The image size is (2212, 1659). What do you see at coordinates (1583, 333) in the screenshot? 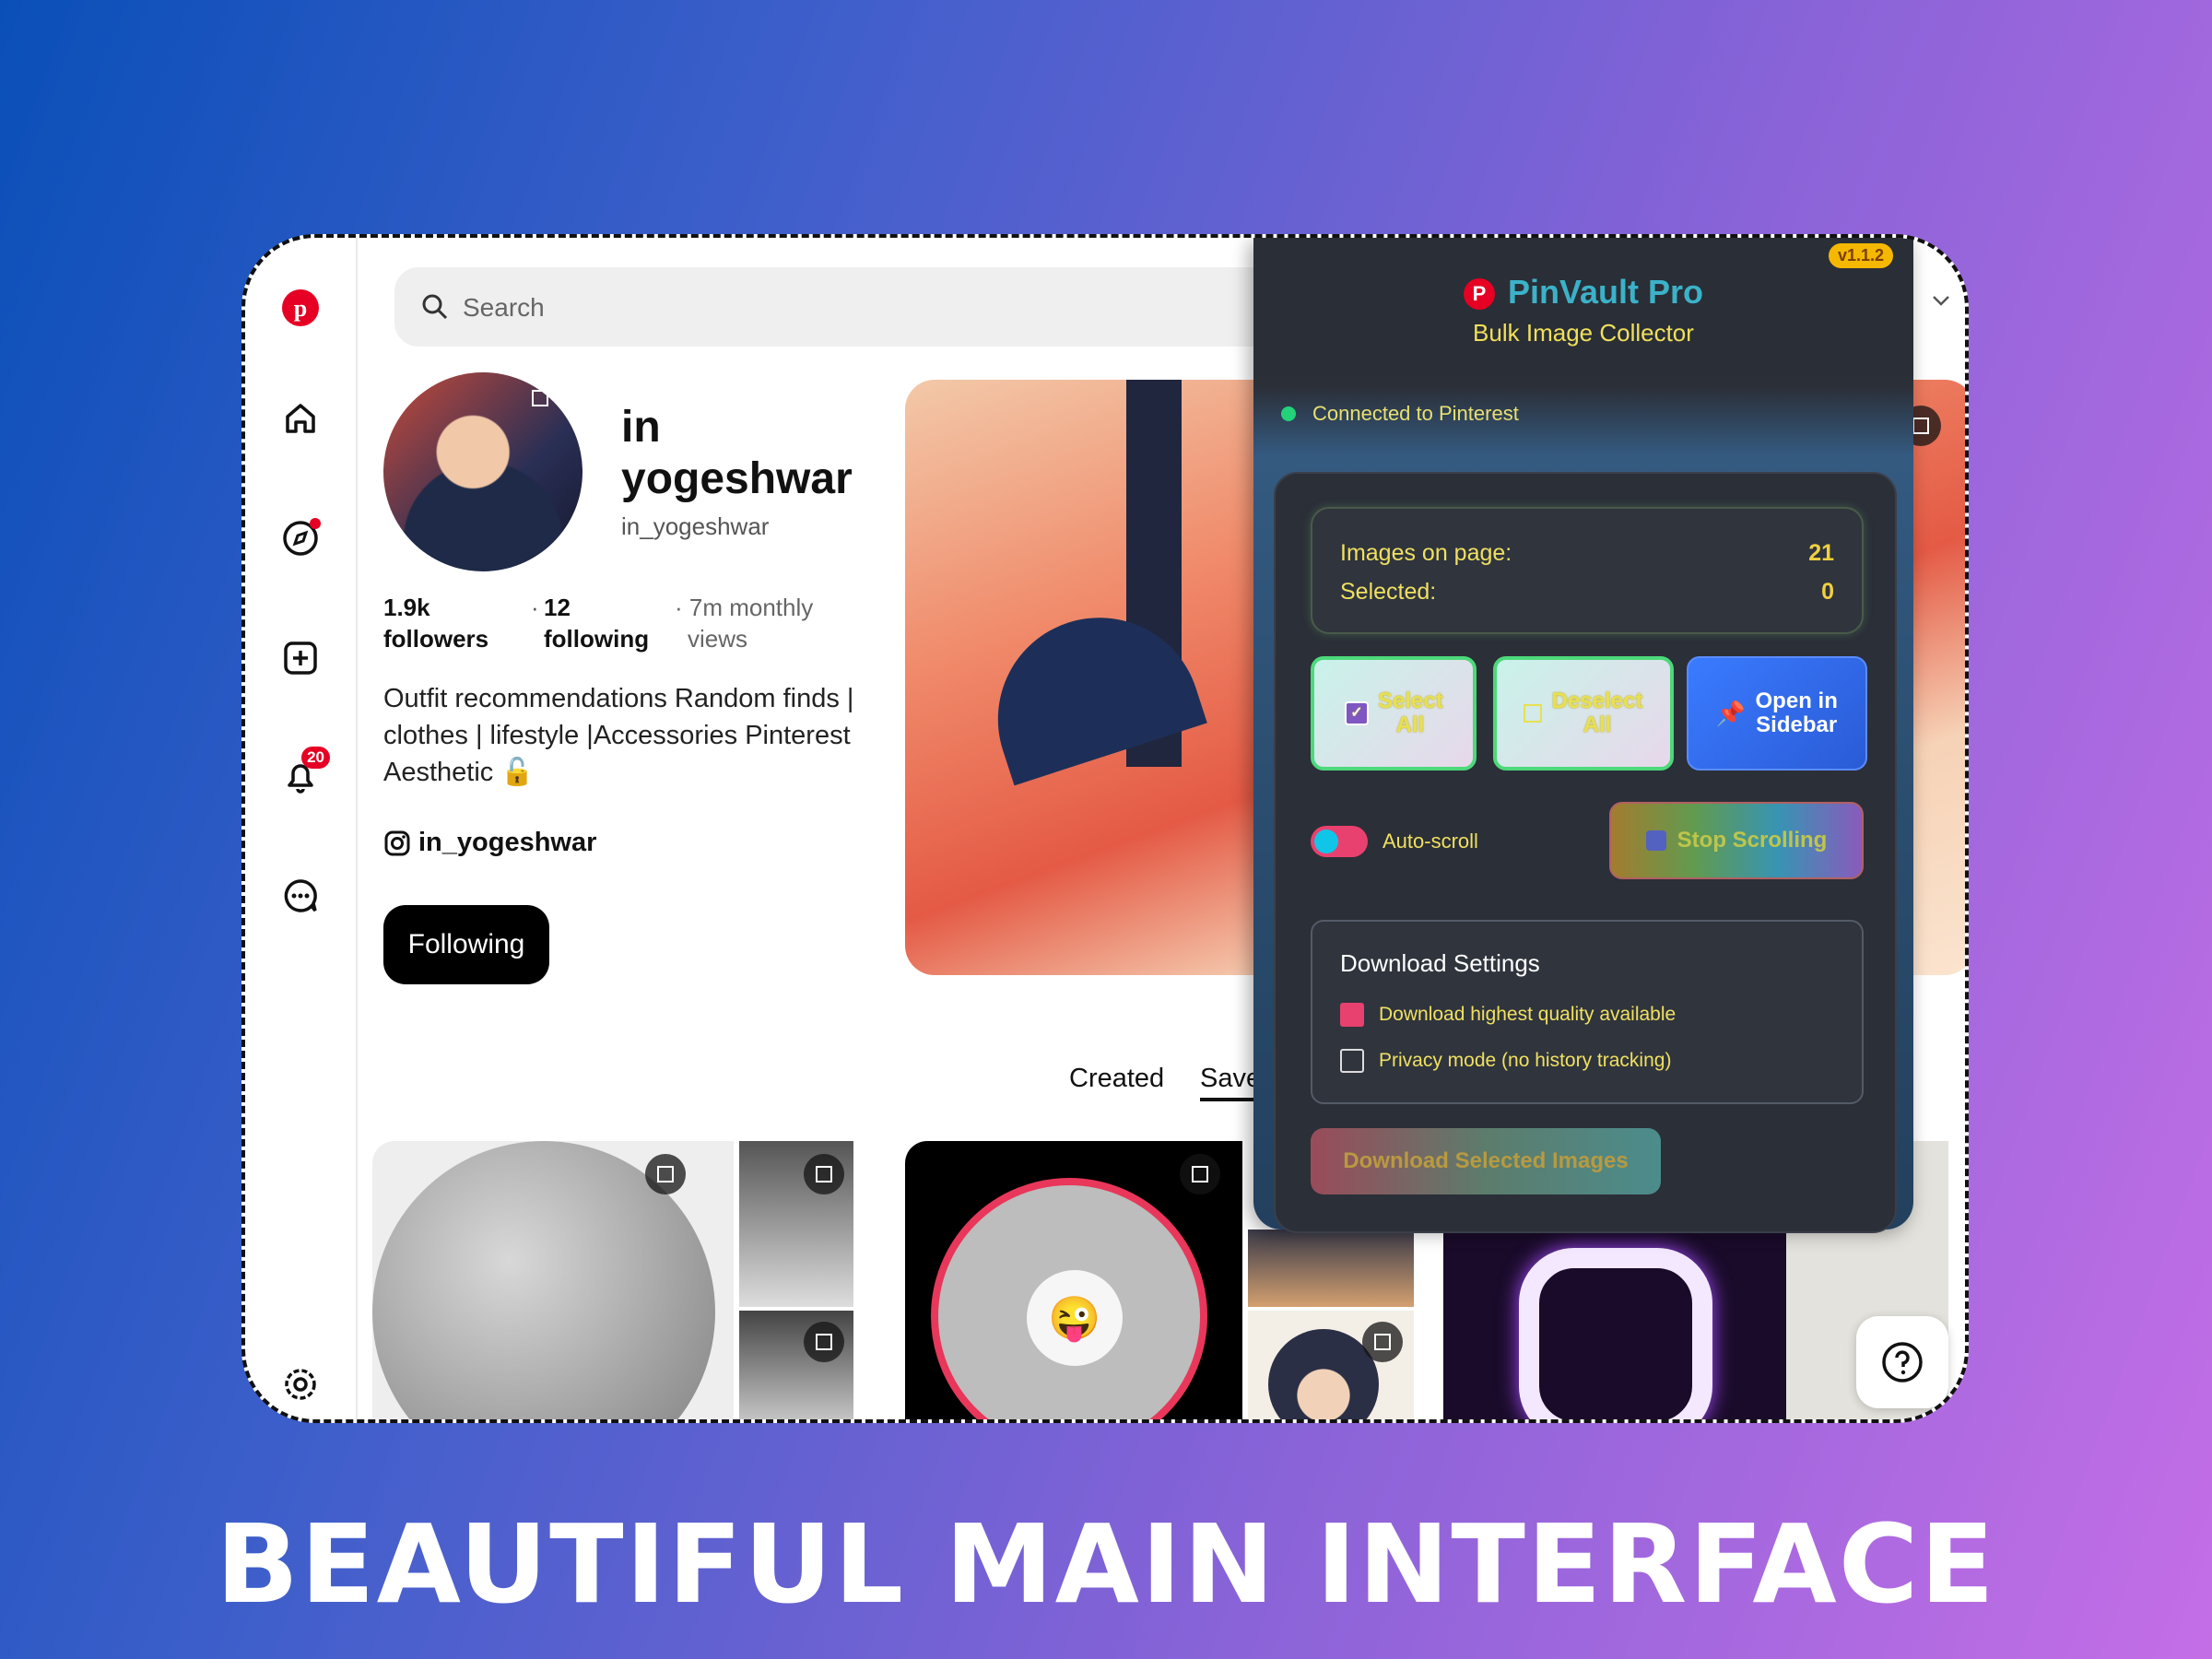
I see `panel-subtitle: Bulk Image Collector` at bounding box center [1583, 333].